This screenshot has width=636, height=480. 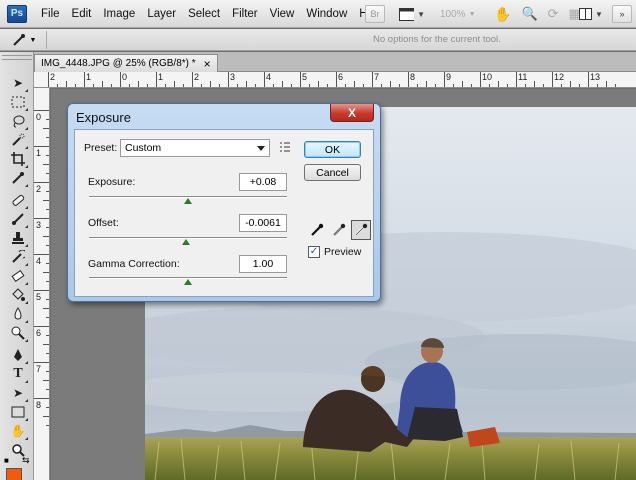 What do you see at coordinates (339, 230) in the screenshot?
I see `gray-point-eyedropper-icon` at bounding box center [339, 230].